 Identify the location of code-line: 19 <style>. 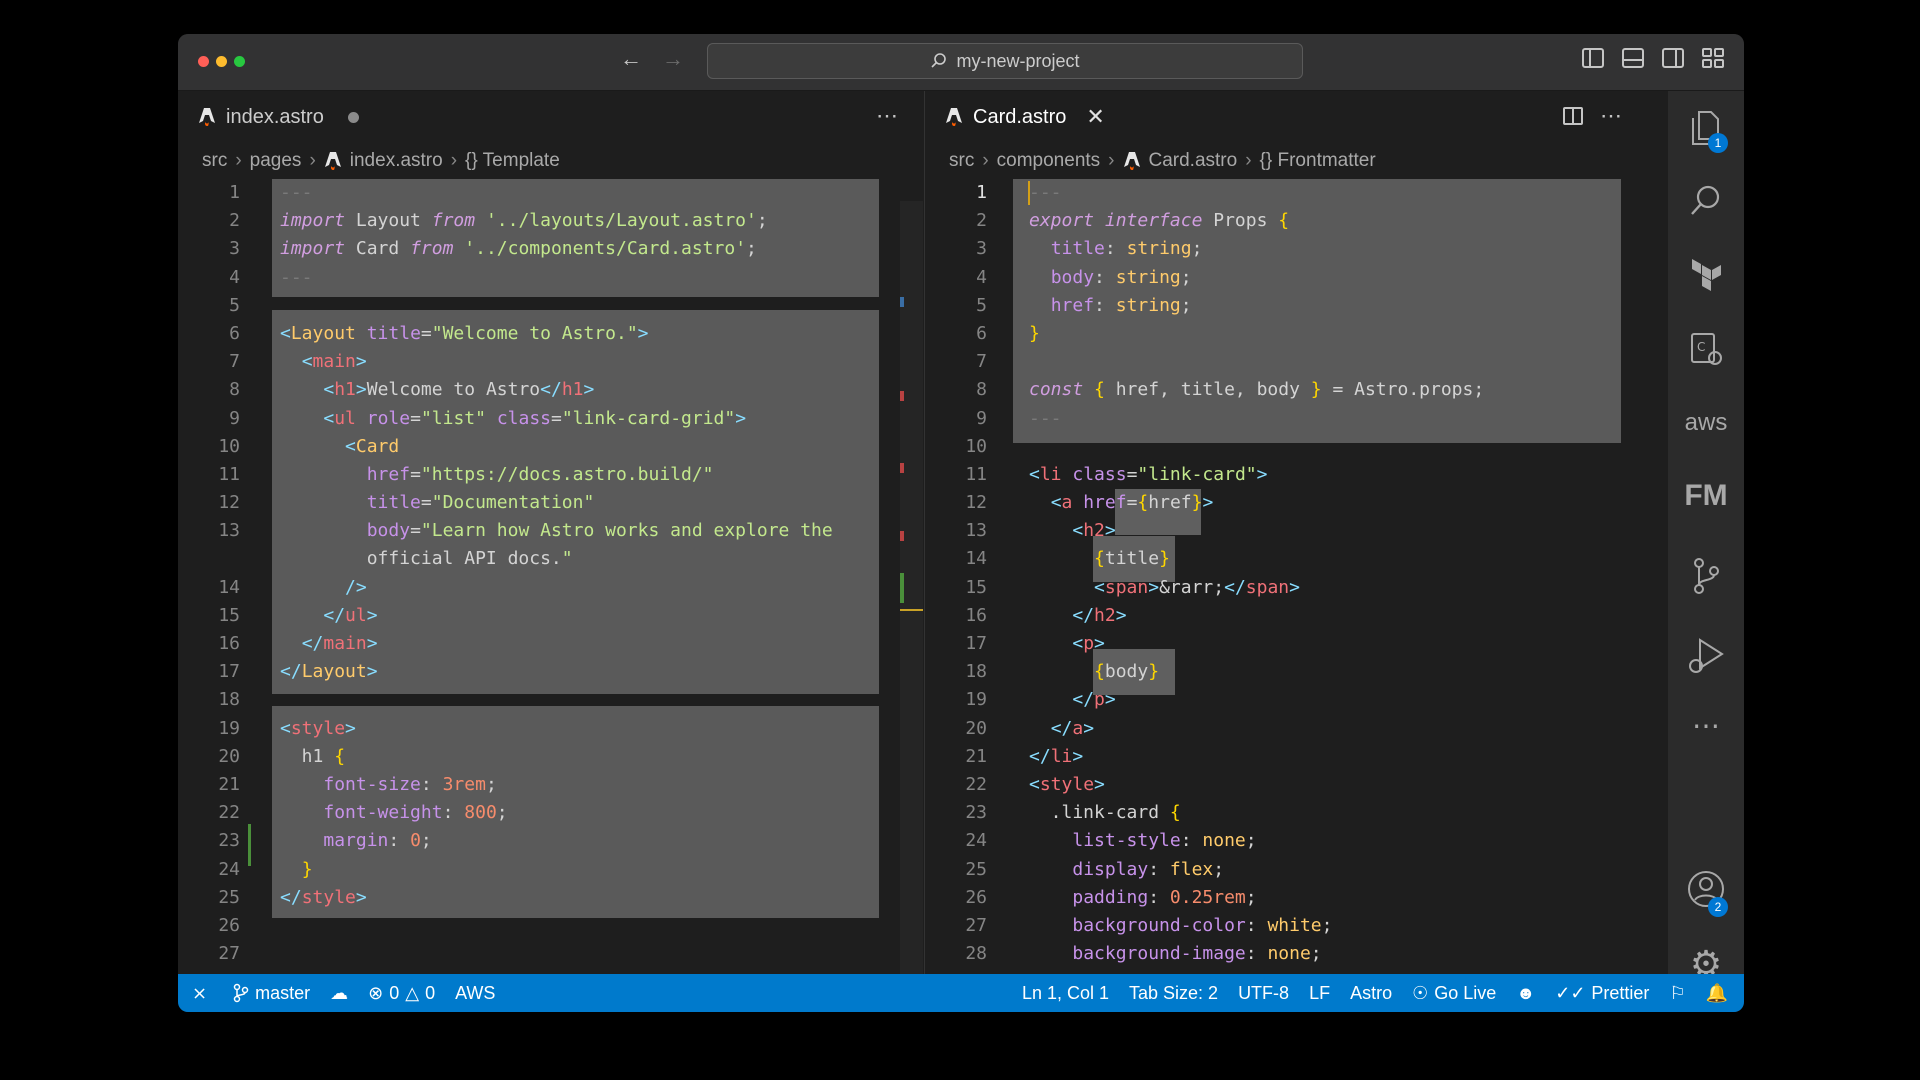
(550, 729).